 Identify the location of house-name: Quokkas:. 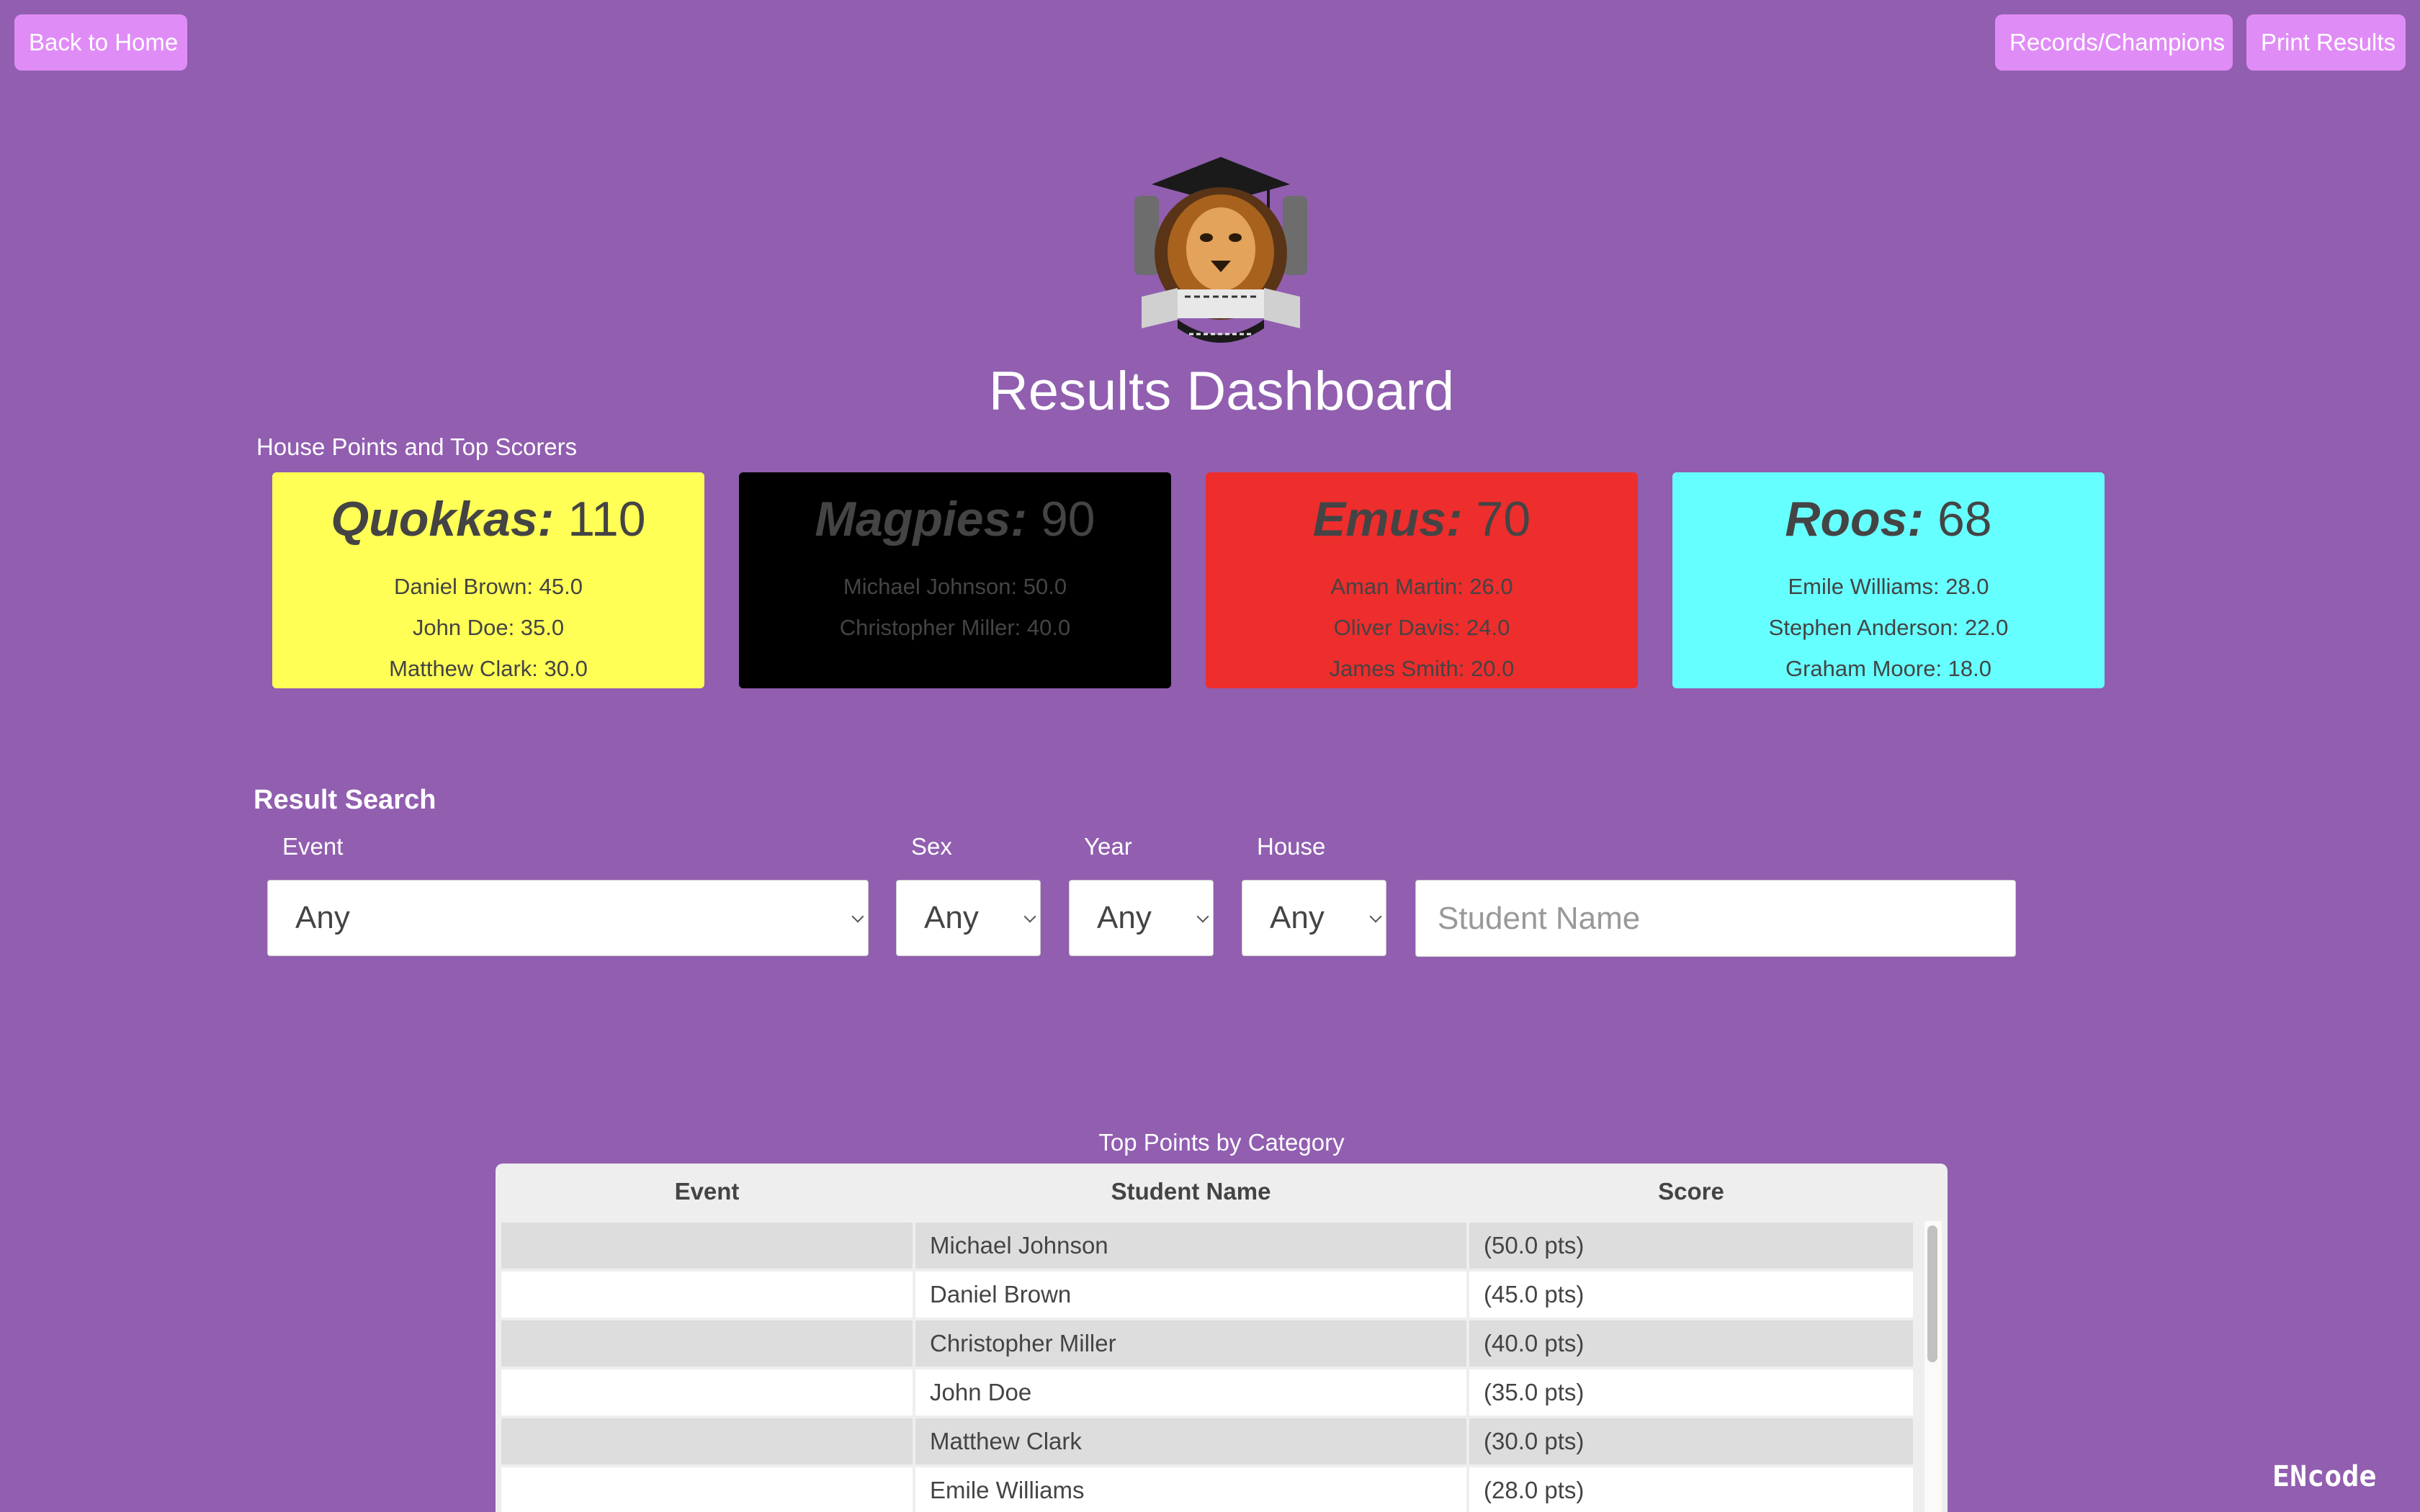
(443, 519).